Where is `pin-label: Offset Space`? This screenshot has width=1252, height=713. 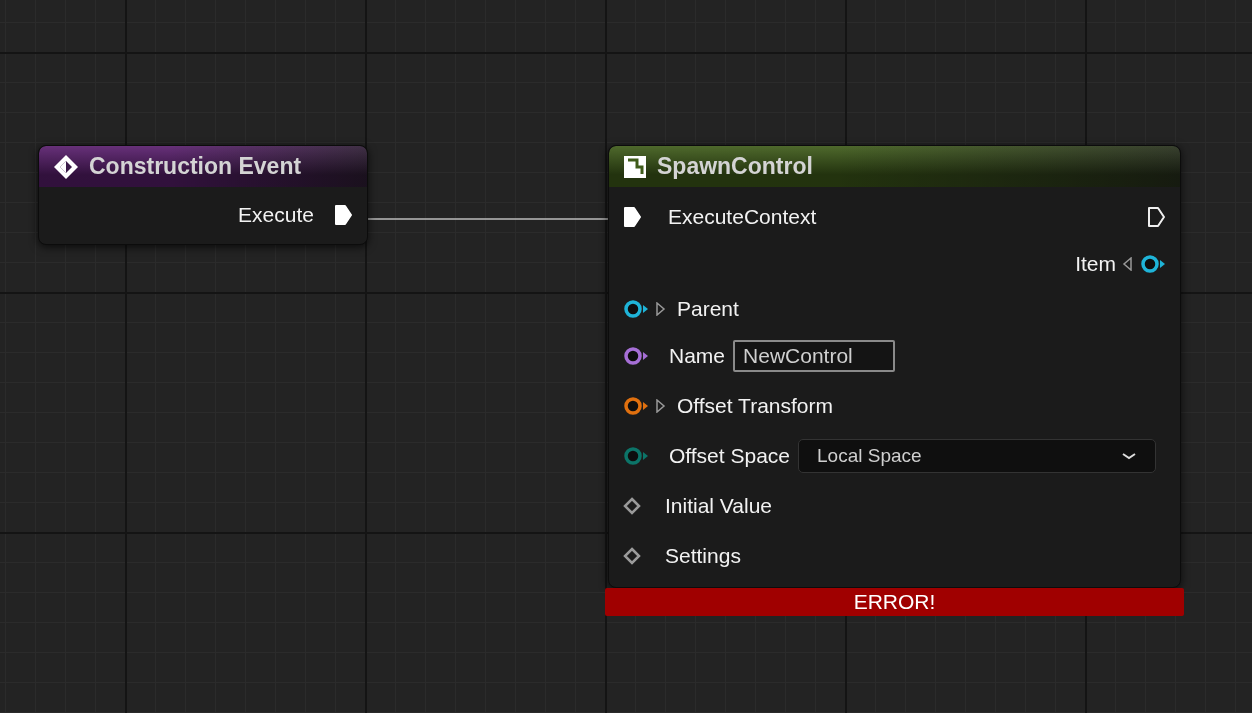 pin-label: Offset Space is located at coordinates (730, 456).